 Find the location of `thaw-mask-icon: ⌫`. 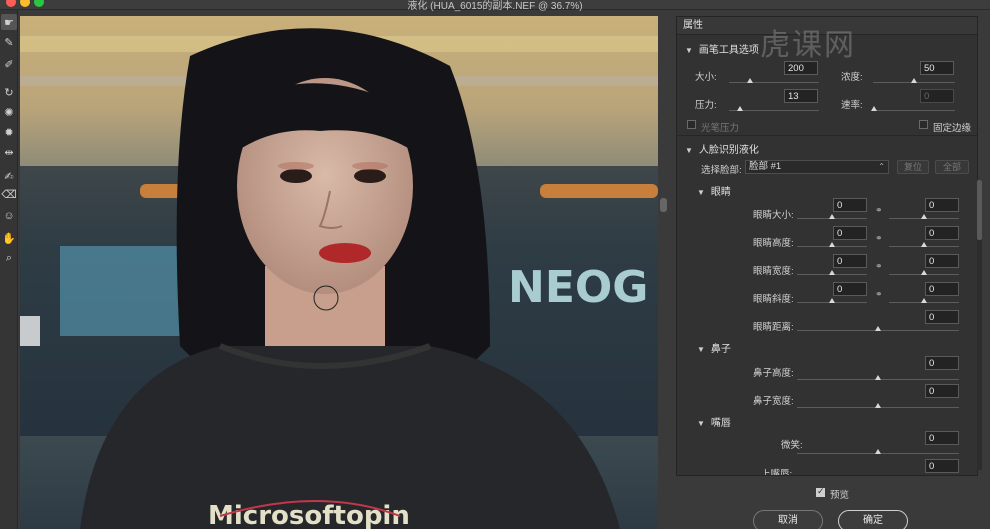

thaw-mask-icon: ⌫ is located at coordinates (9, 194).